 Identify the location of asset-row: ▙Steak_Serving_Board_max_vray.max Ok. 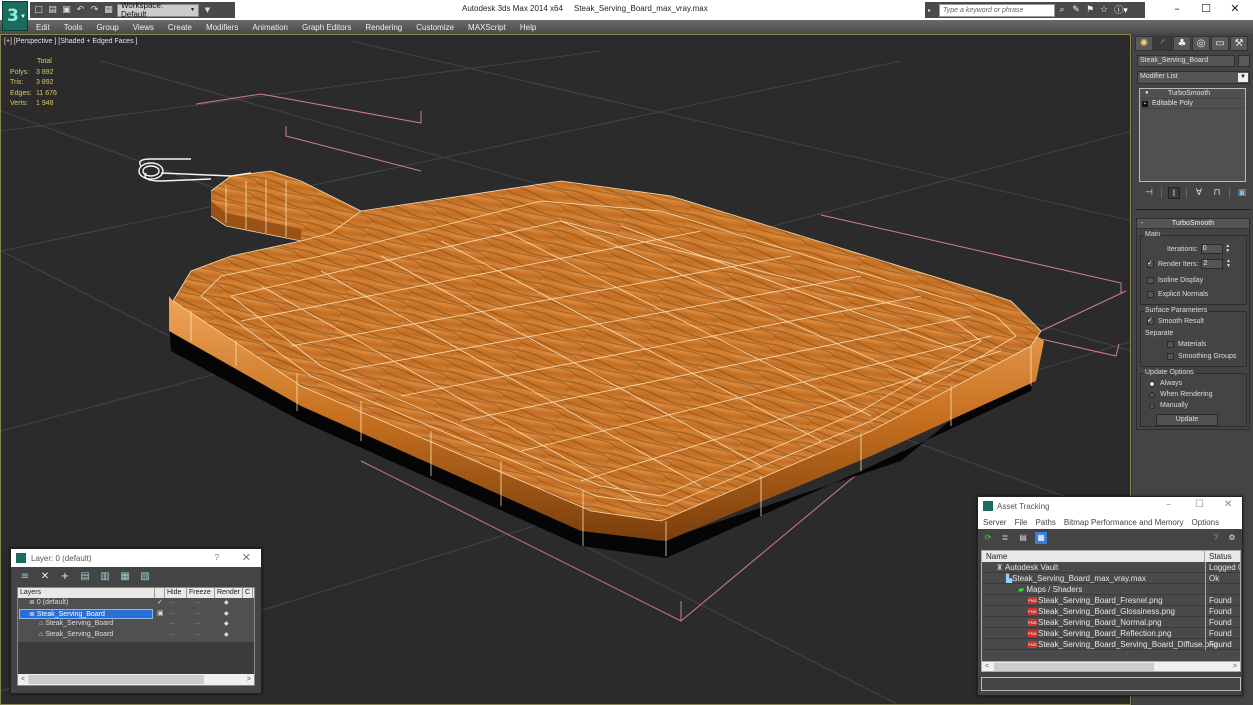
(1111, 578).